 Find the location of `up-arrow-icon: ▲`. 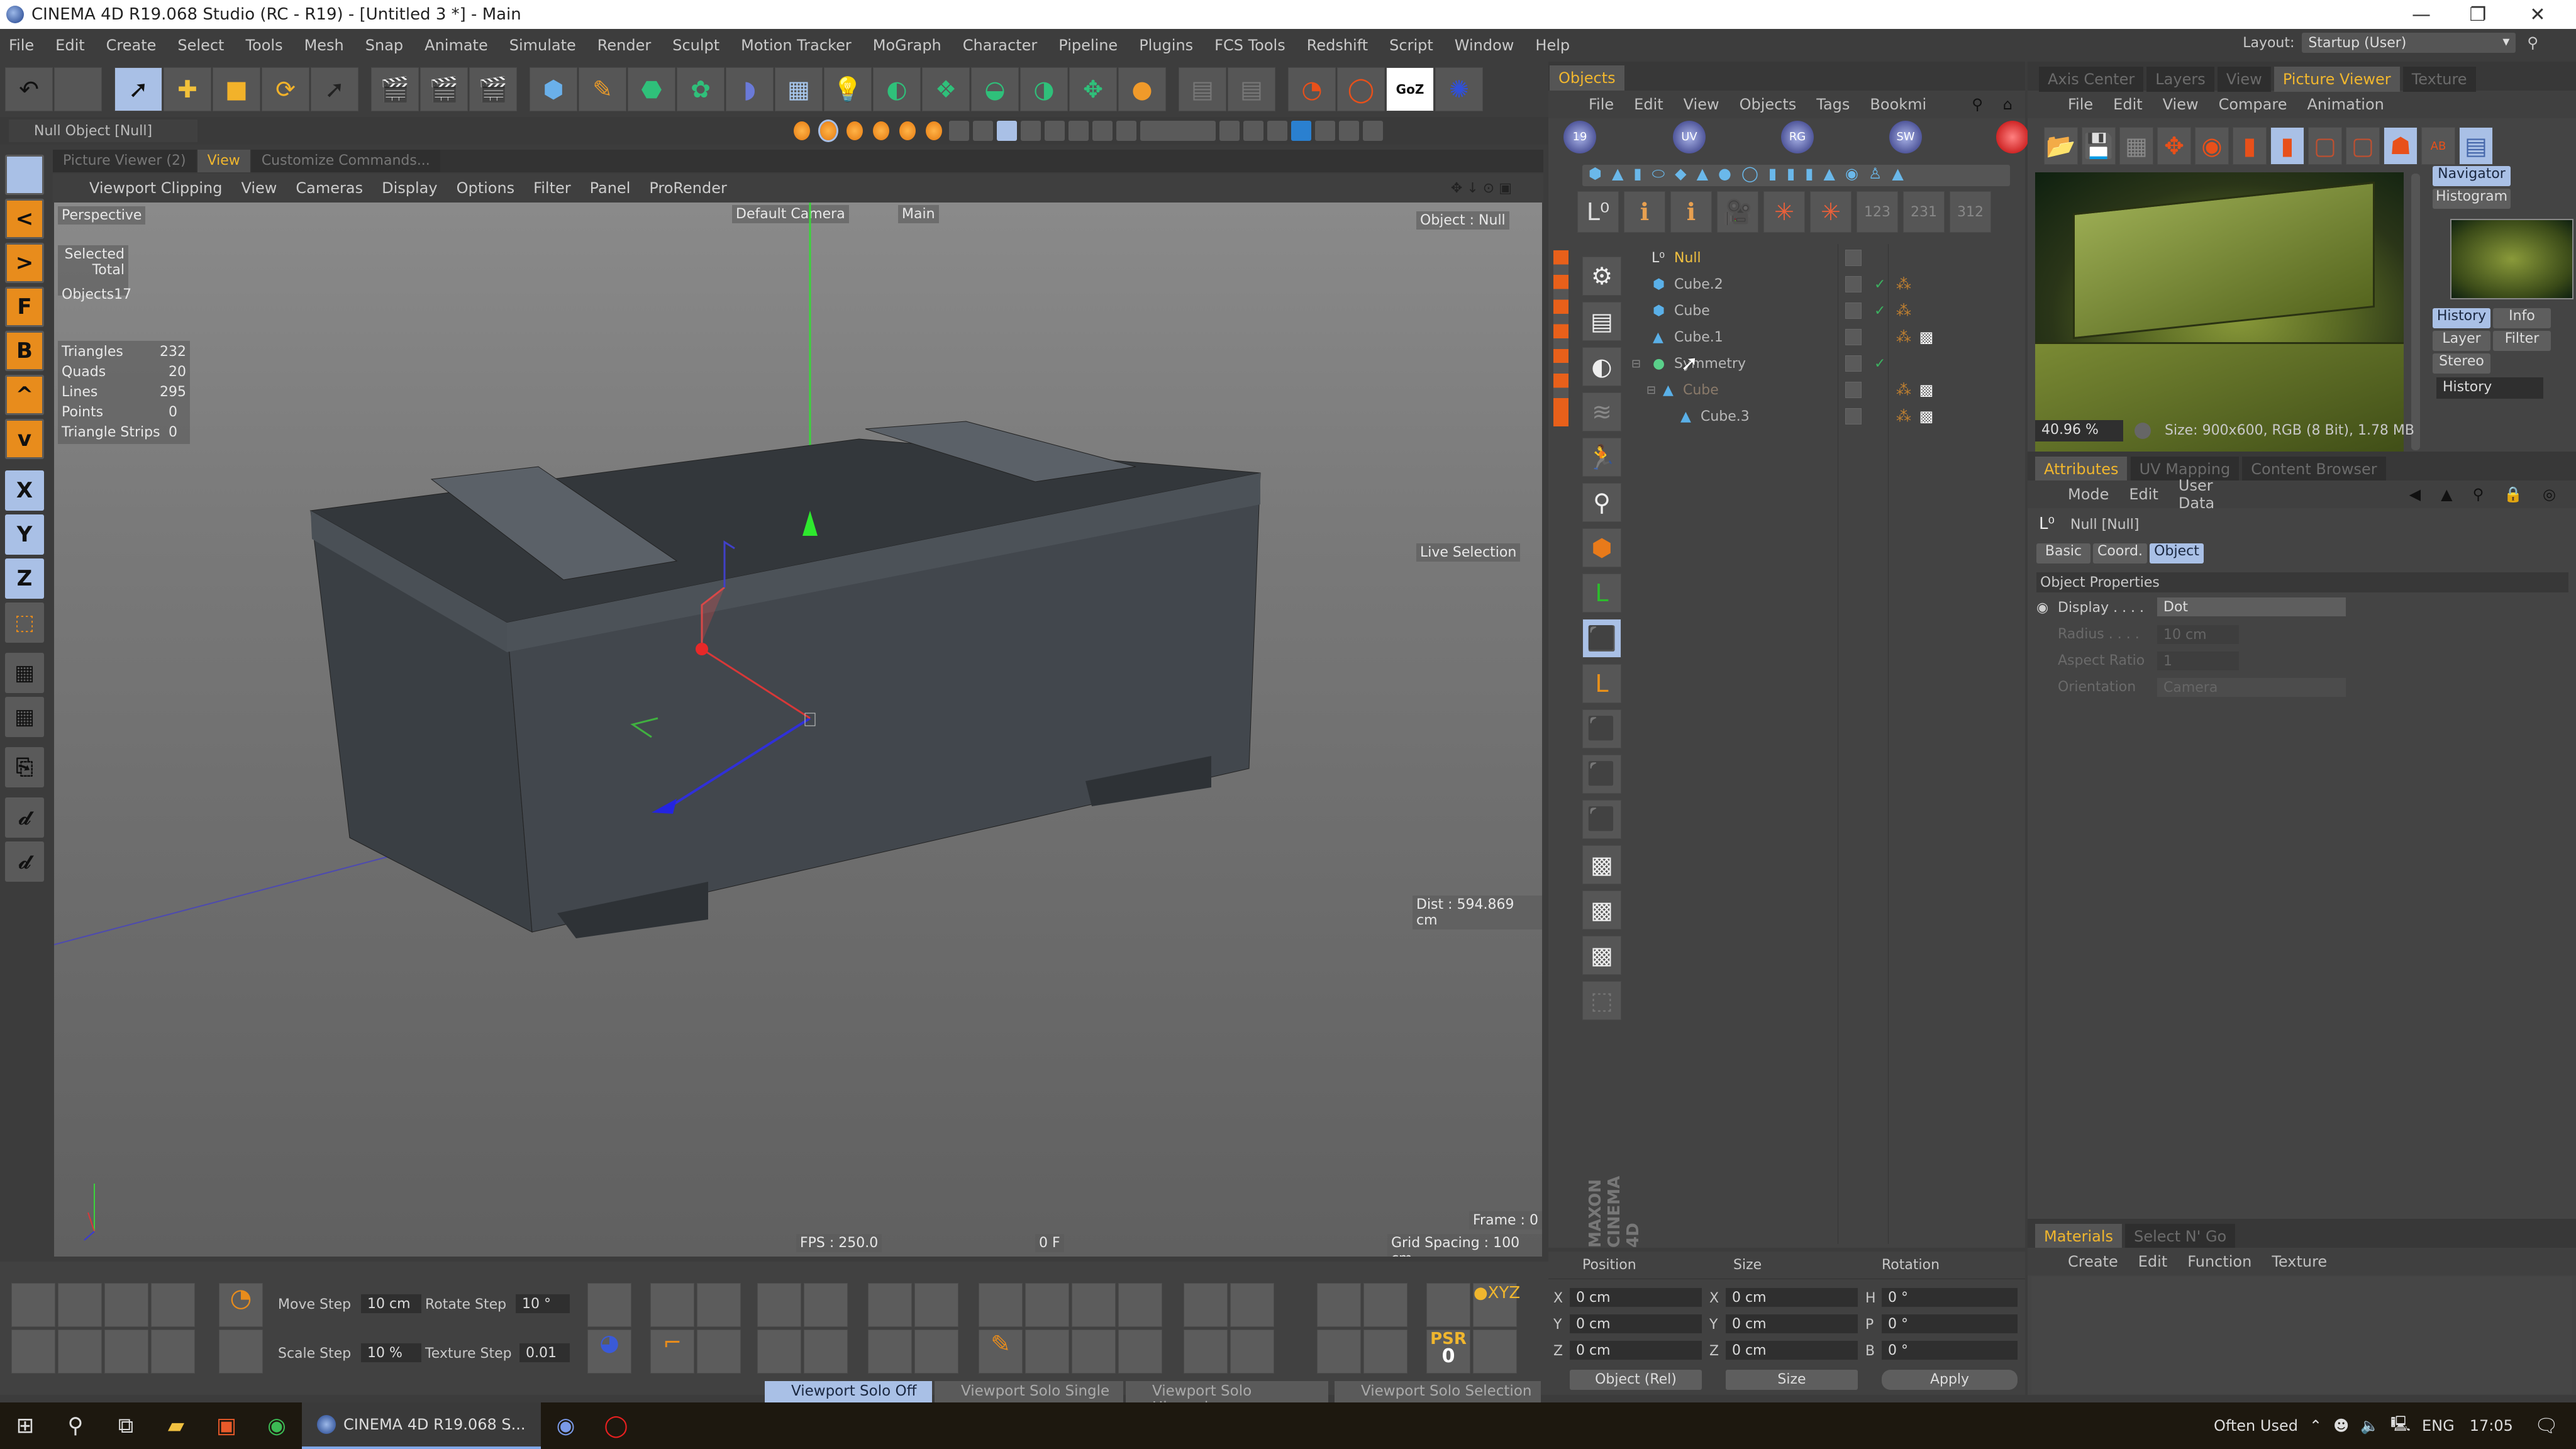

up-arrow-icon: ▲ is located at coordinates (2446, 494).